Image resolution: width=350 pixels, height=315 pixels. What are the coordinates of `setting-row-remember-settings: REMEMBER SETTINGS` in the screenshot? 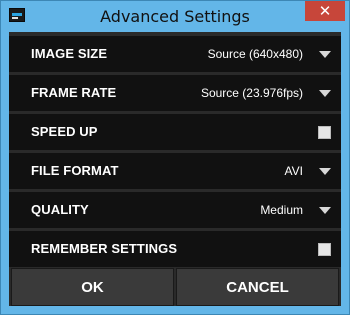 It's located at (175, 249).